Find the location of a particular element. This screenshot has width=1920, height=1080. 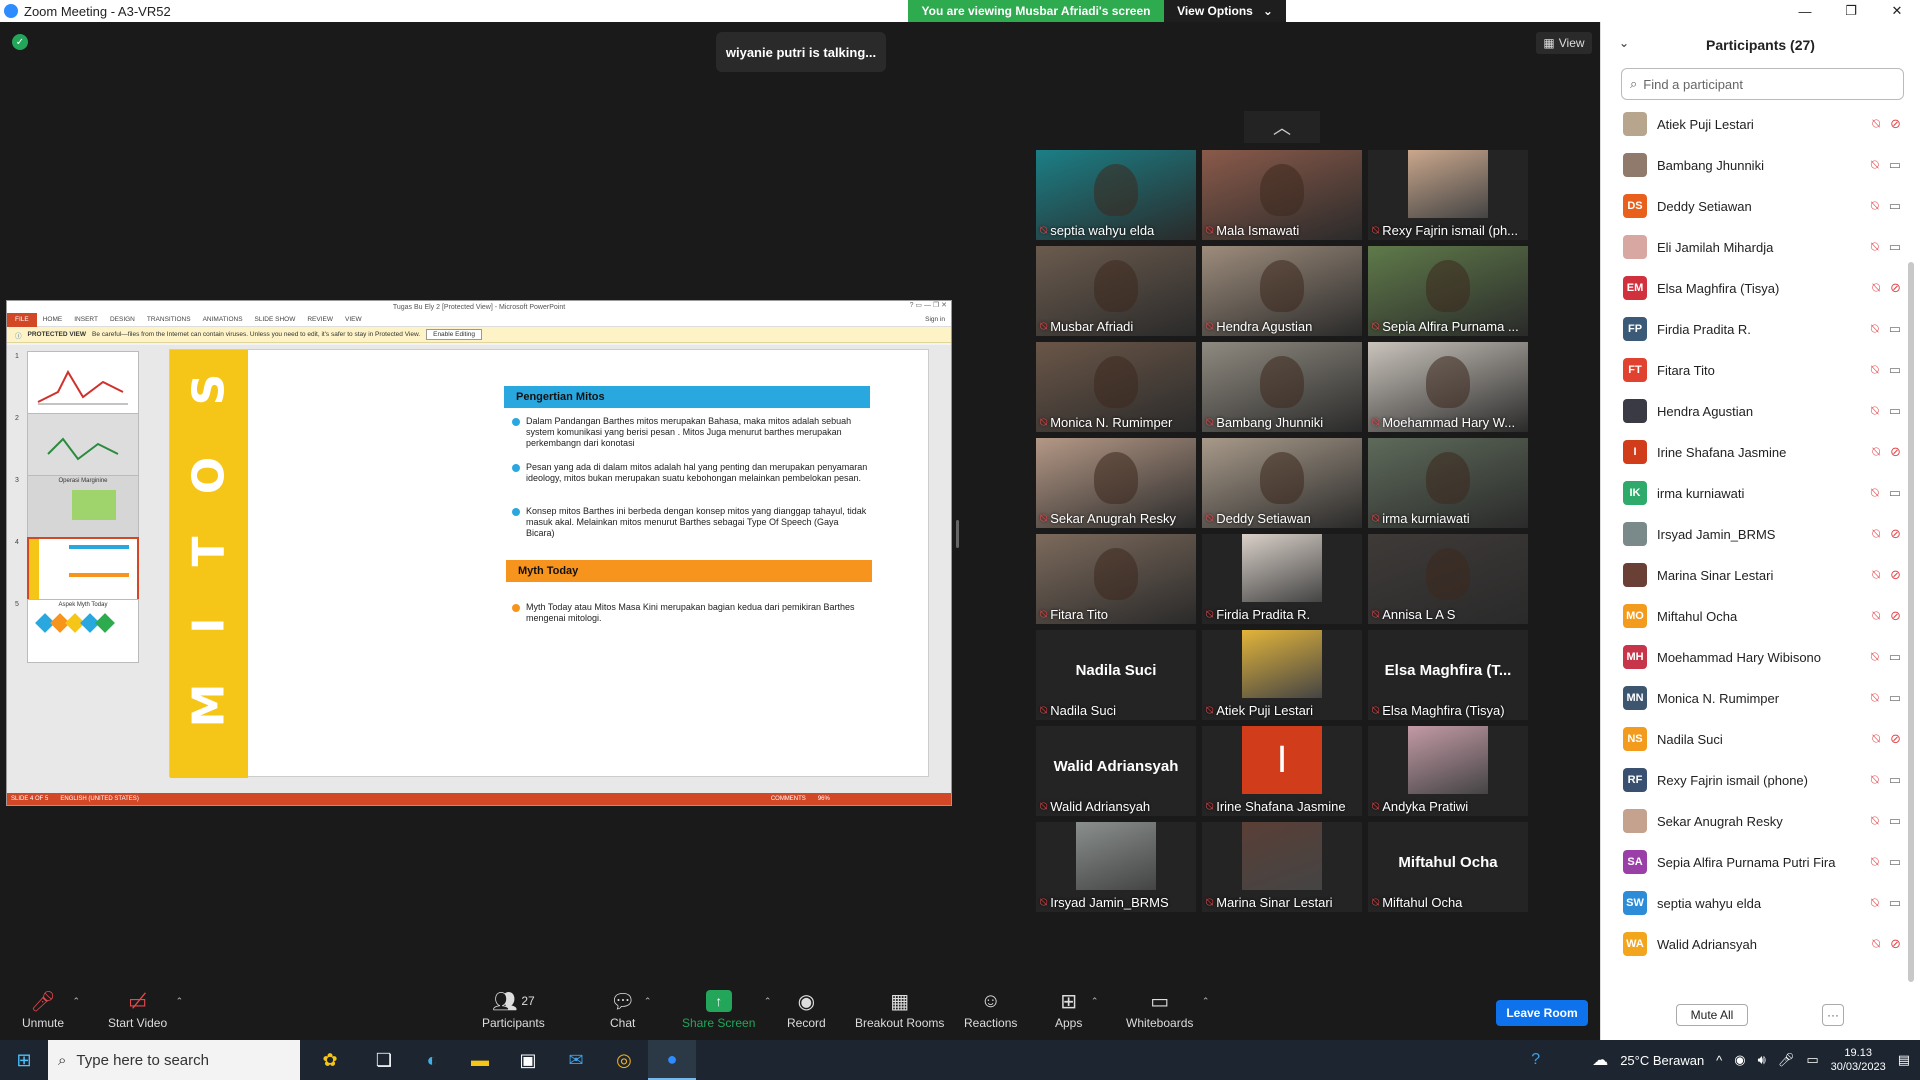

wifi-icon: ▭ is located at coordinates (1812, 1060).